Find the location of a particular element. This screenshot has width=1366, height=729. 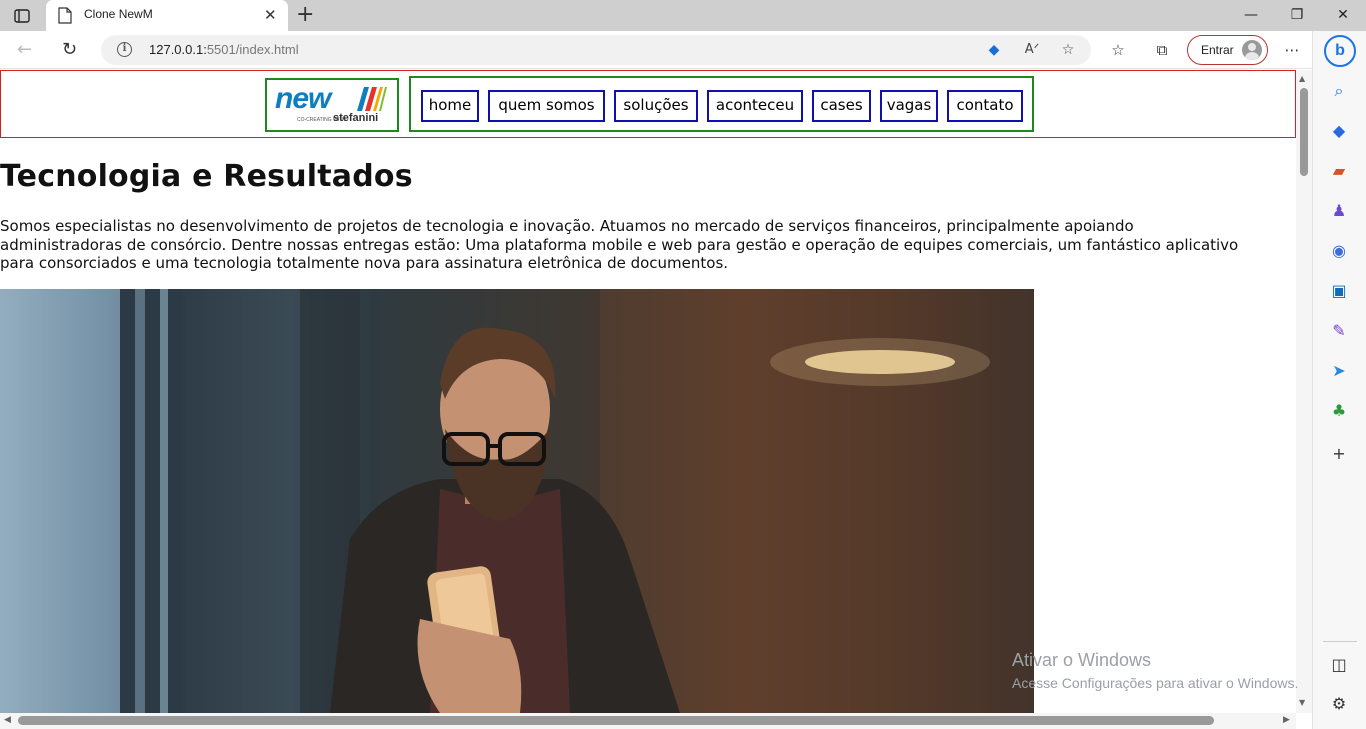

minimize-icon: — is located at coordinates (1251, 15).